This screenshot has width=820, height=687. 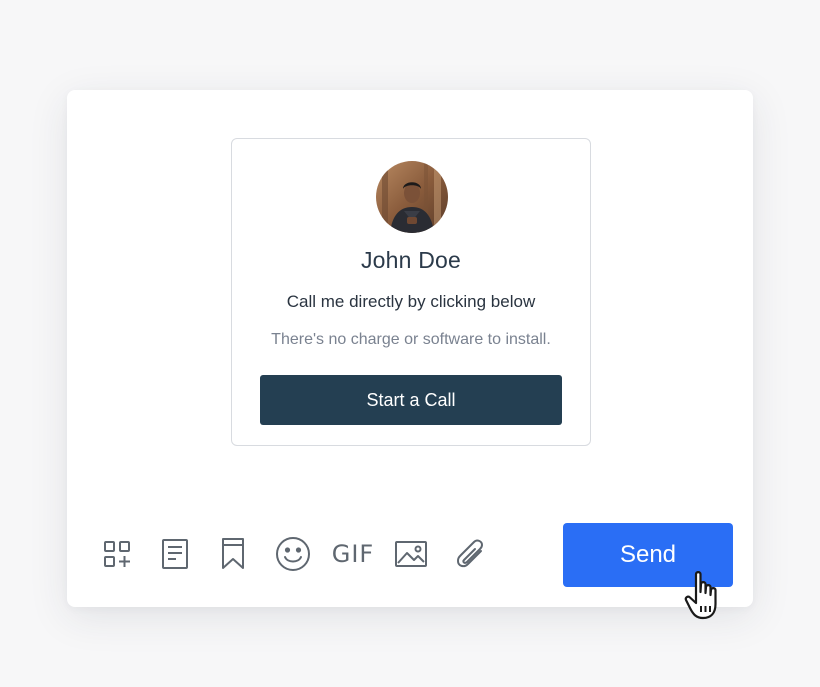 I want to click on document-icon, so click(x=175, y=554).